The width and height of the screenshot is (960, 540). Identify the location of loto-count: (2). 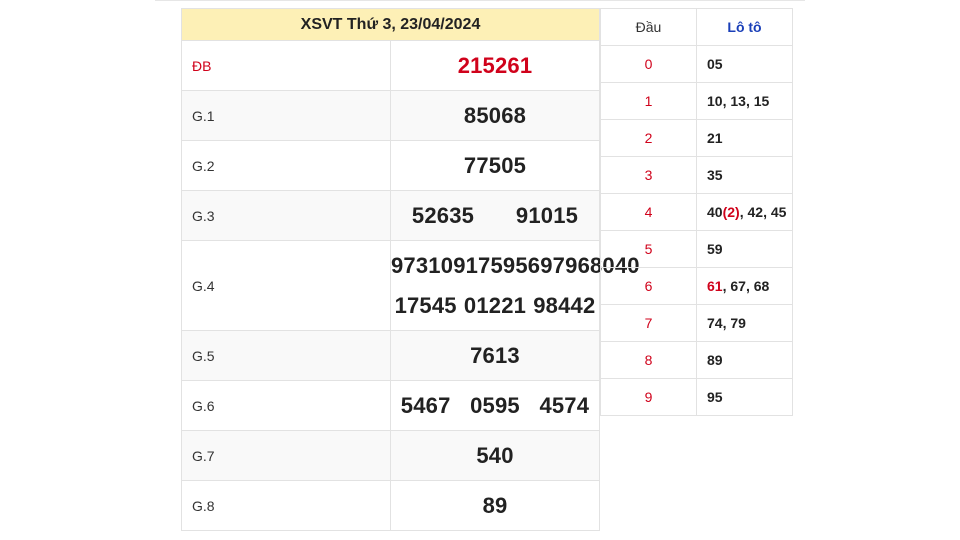
(731, 212).